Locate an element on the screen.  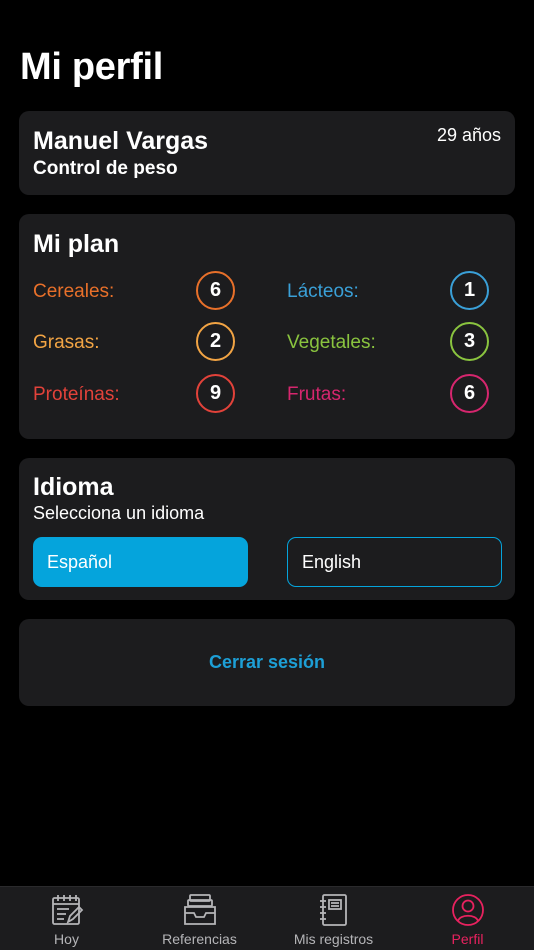
tab-hoy: Hoy is located at coordinates (66, 918).